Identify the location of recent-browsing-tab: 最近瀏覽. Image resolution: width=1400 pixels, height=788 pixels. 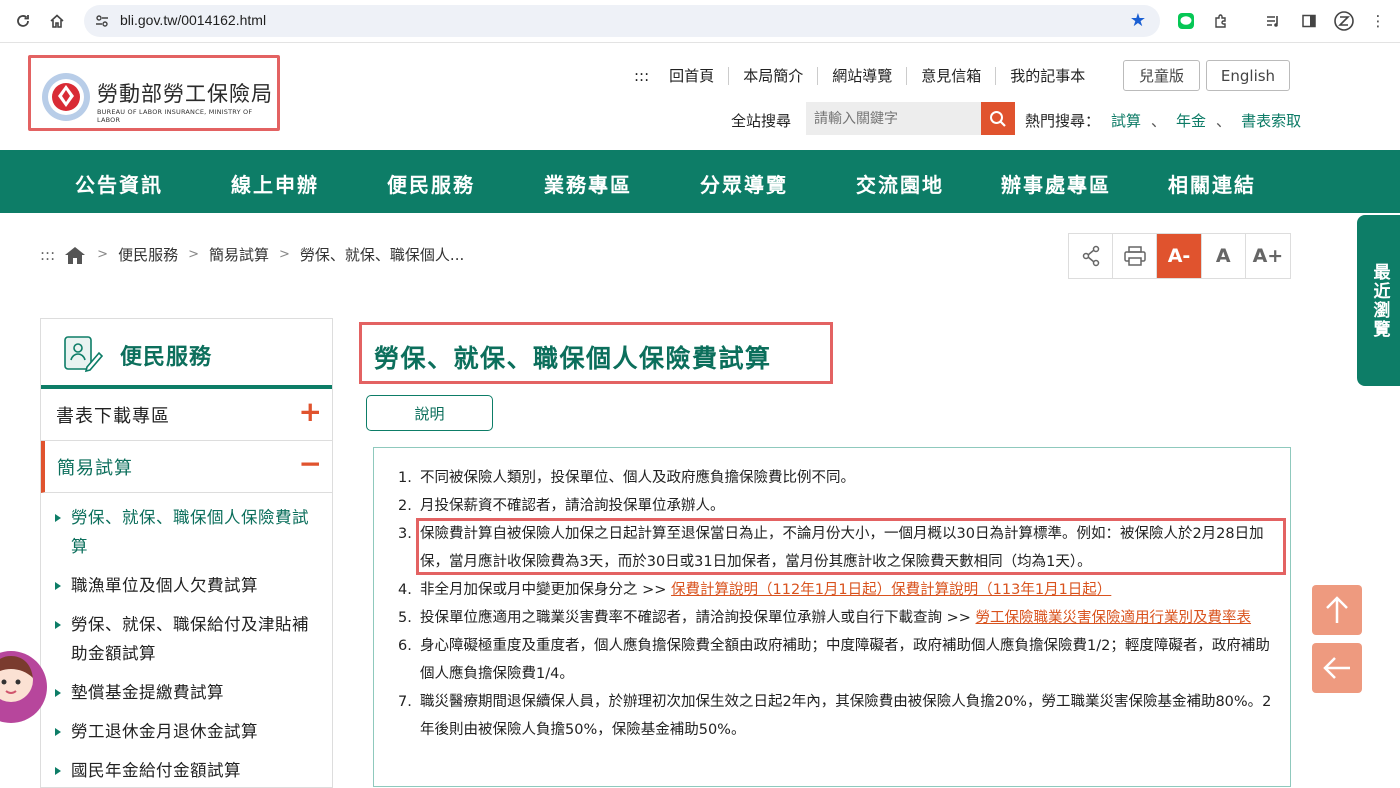
(1378, 300).